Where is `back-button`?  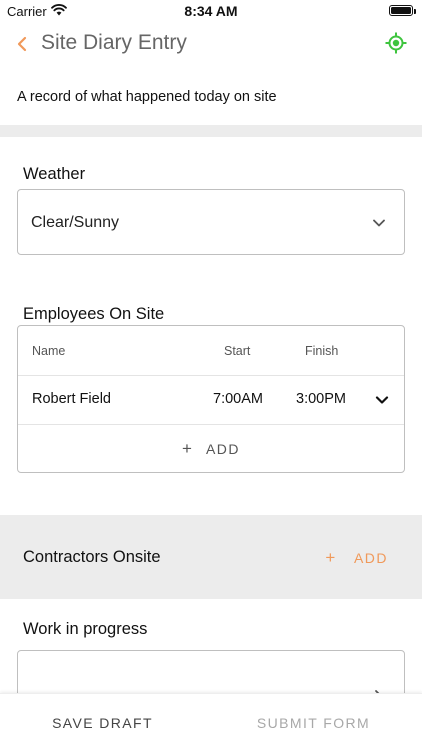
back-button is located at coordinates (22, 44).